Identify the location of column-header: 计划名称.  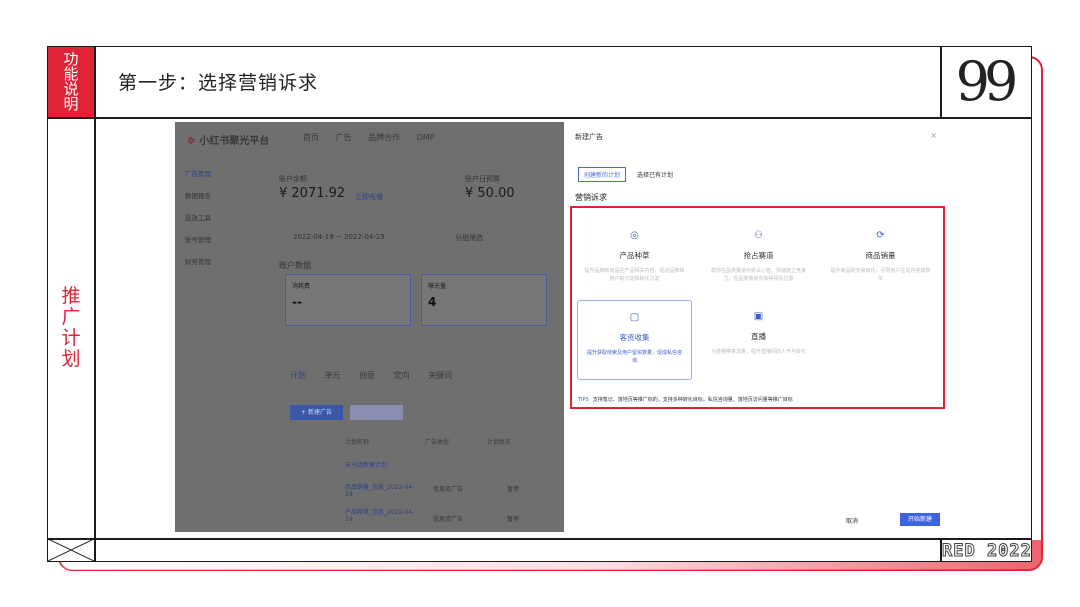
(357, 442).